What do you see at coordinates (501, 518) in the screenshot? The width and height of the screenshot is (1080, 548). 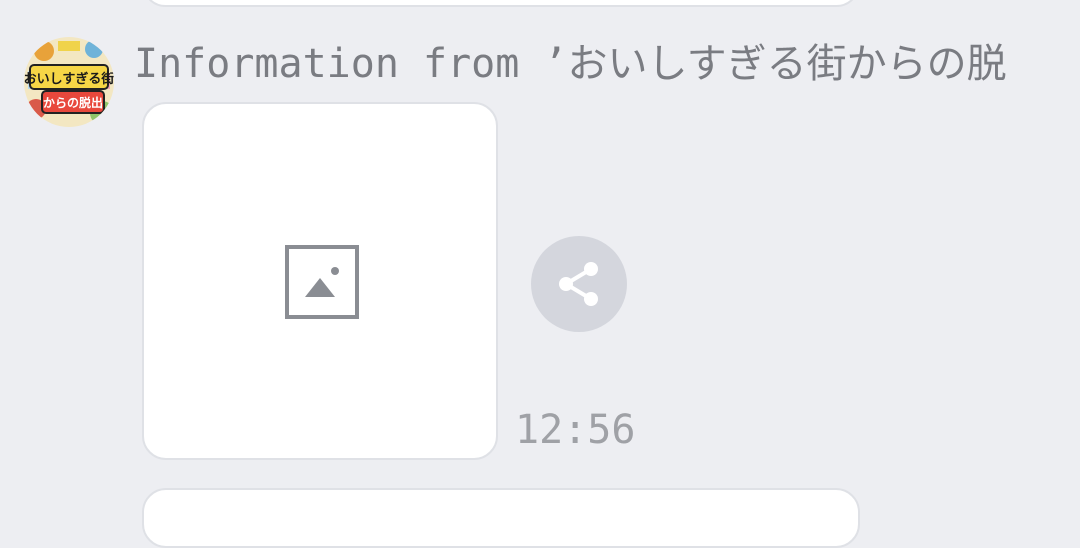 I see `next-message-bubble` at bounding box center [501, 518].